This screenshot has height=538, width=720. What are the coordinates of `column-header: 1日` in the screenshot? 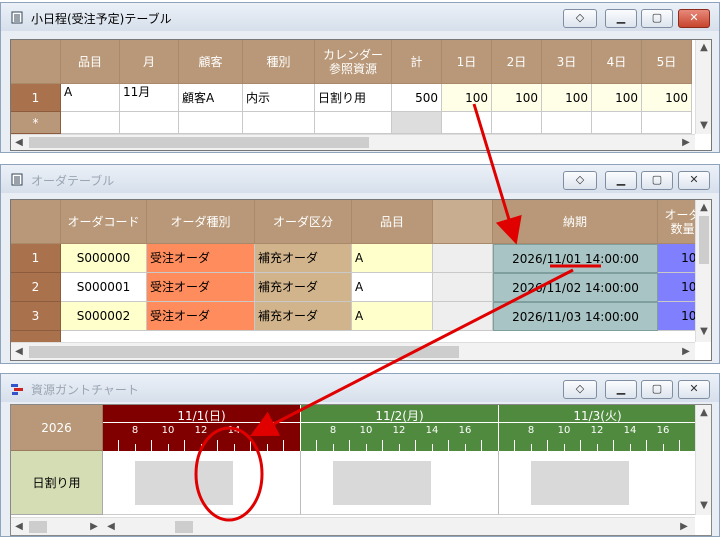 It's located at (467, 62).